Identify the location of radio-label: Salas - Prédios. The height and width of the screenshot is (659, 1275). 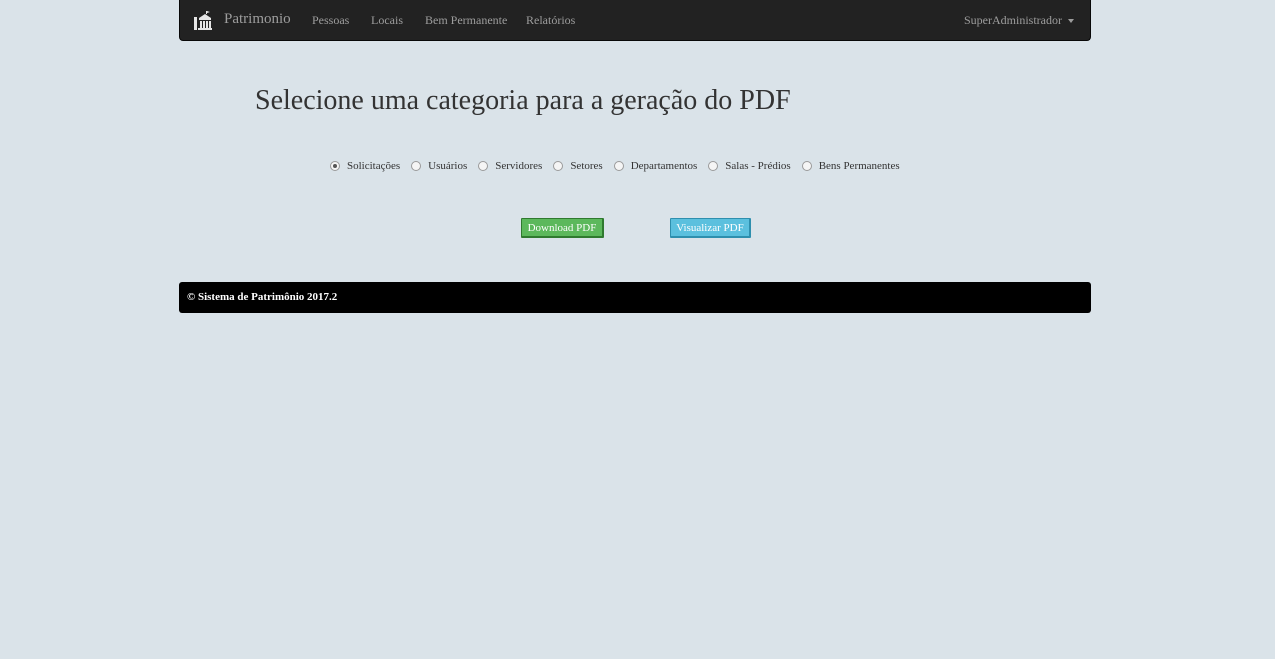
(758, 166).